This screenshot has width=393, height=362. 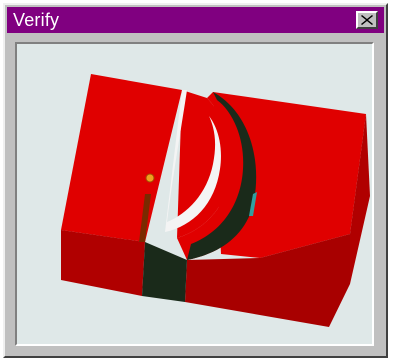 I want to click on close-button, so click(x=367, y=20).